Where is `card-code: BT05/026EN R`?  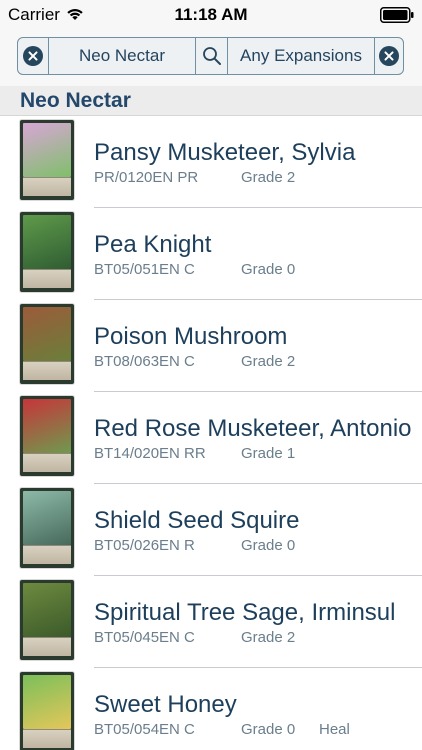
card-code: BT05/026EN R is located at coordinates (144, 545).